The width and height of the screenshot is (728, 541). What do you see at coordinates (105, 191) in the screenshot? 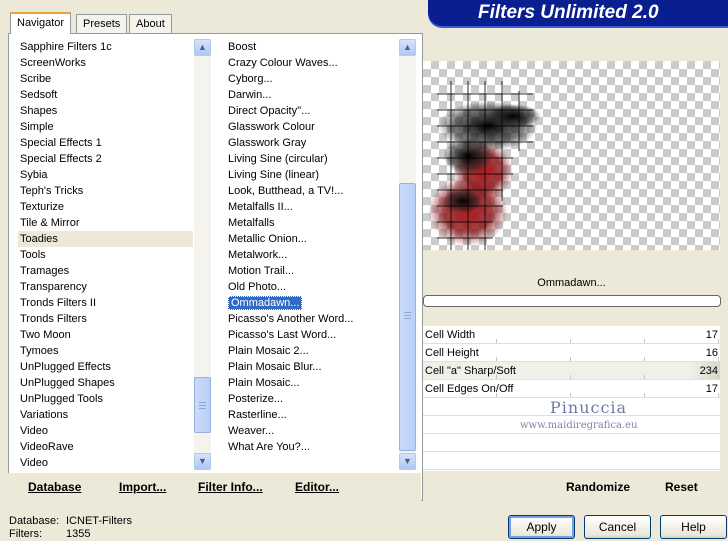
I see `list-item: Teph's Tricks` at bounding box center [105, 191].